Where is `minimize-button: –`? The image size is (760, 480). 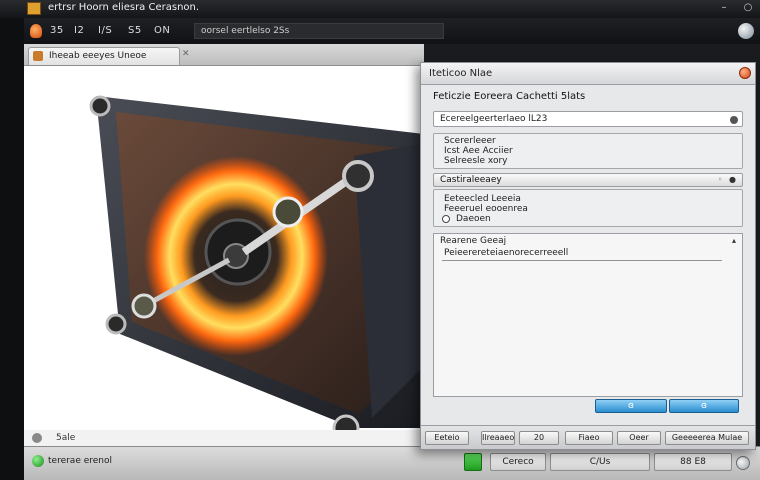 minimize-button: – is located at coordinates (724, 8).